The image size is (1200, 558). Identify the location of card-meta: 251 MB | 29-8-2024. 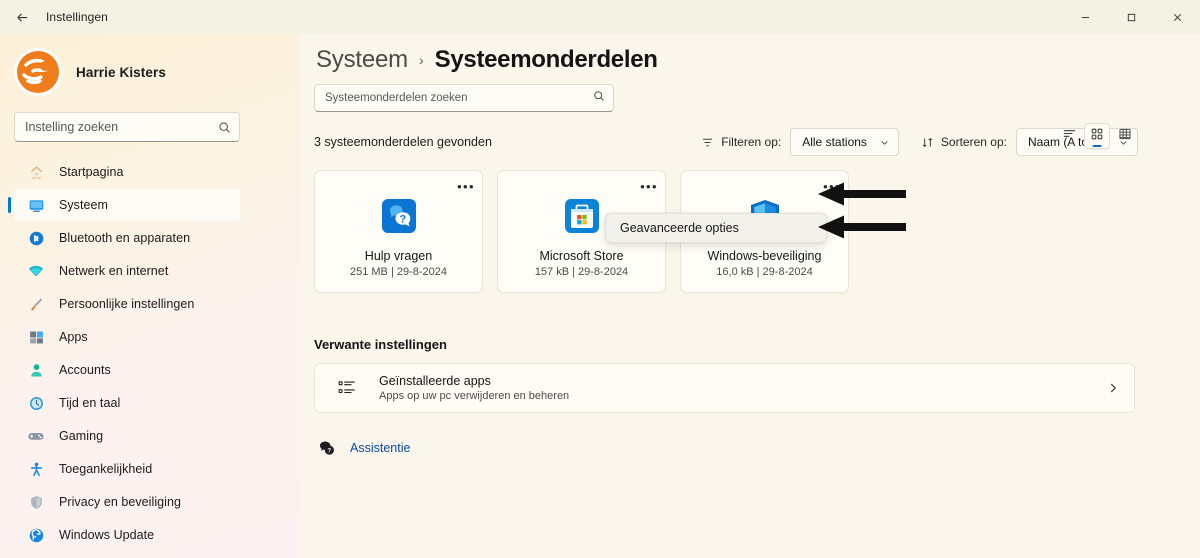
(398, 272).